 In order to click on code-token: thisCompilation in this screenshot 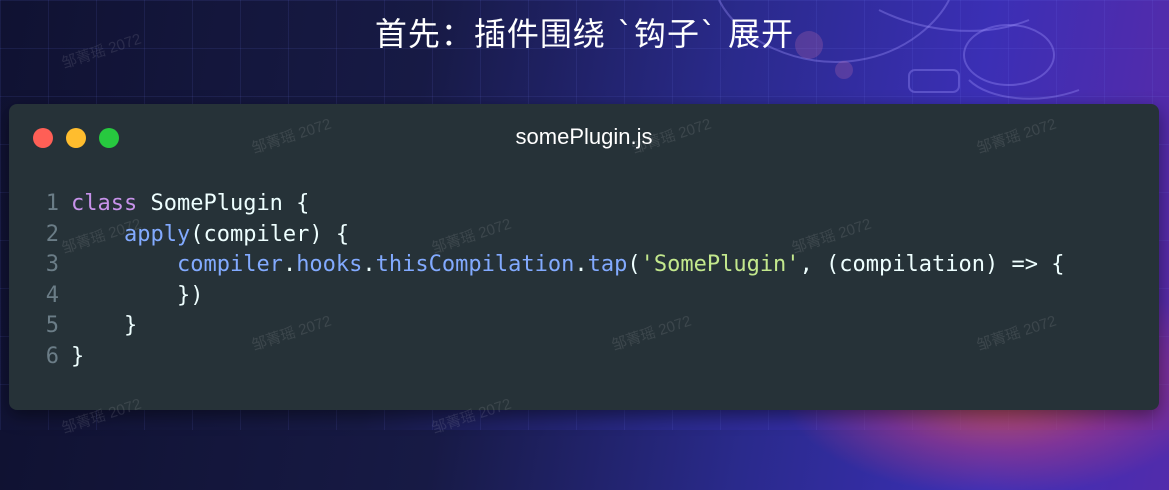, I will do `click(475, 264)`.